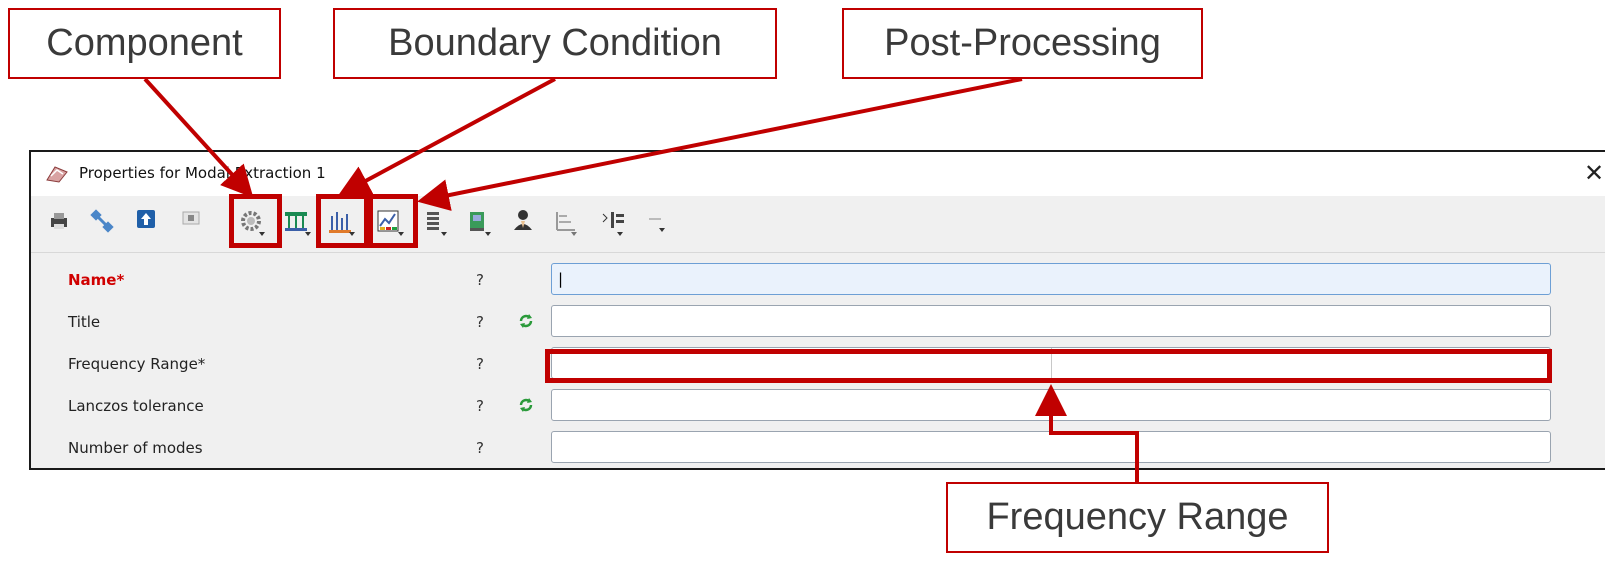  What do you see at coordinates (446, 136) in the screenshot?
I see `arrow-boundary-condition` at bounding box center [446, 136].